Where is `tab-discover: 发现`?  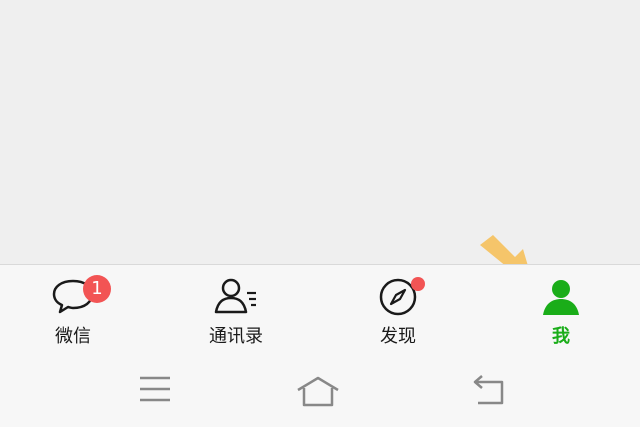 tab-discover: 发现 is located at coordinates (398, 310).